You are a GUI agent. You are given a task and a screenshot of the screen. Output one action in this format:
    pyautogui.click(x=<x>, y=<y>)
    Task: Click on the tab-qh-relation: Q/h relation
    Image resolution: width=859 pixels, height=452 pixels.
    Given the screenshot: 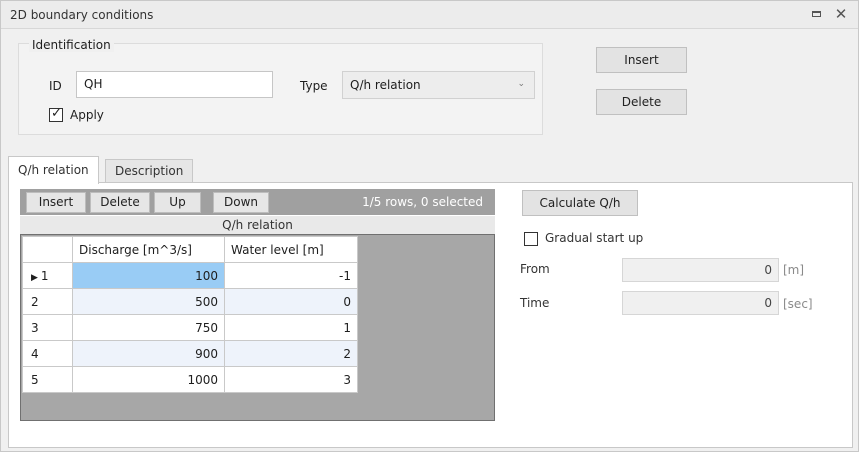 What is the action you would take?
    pyautogui.click(x=53, y=170)
    